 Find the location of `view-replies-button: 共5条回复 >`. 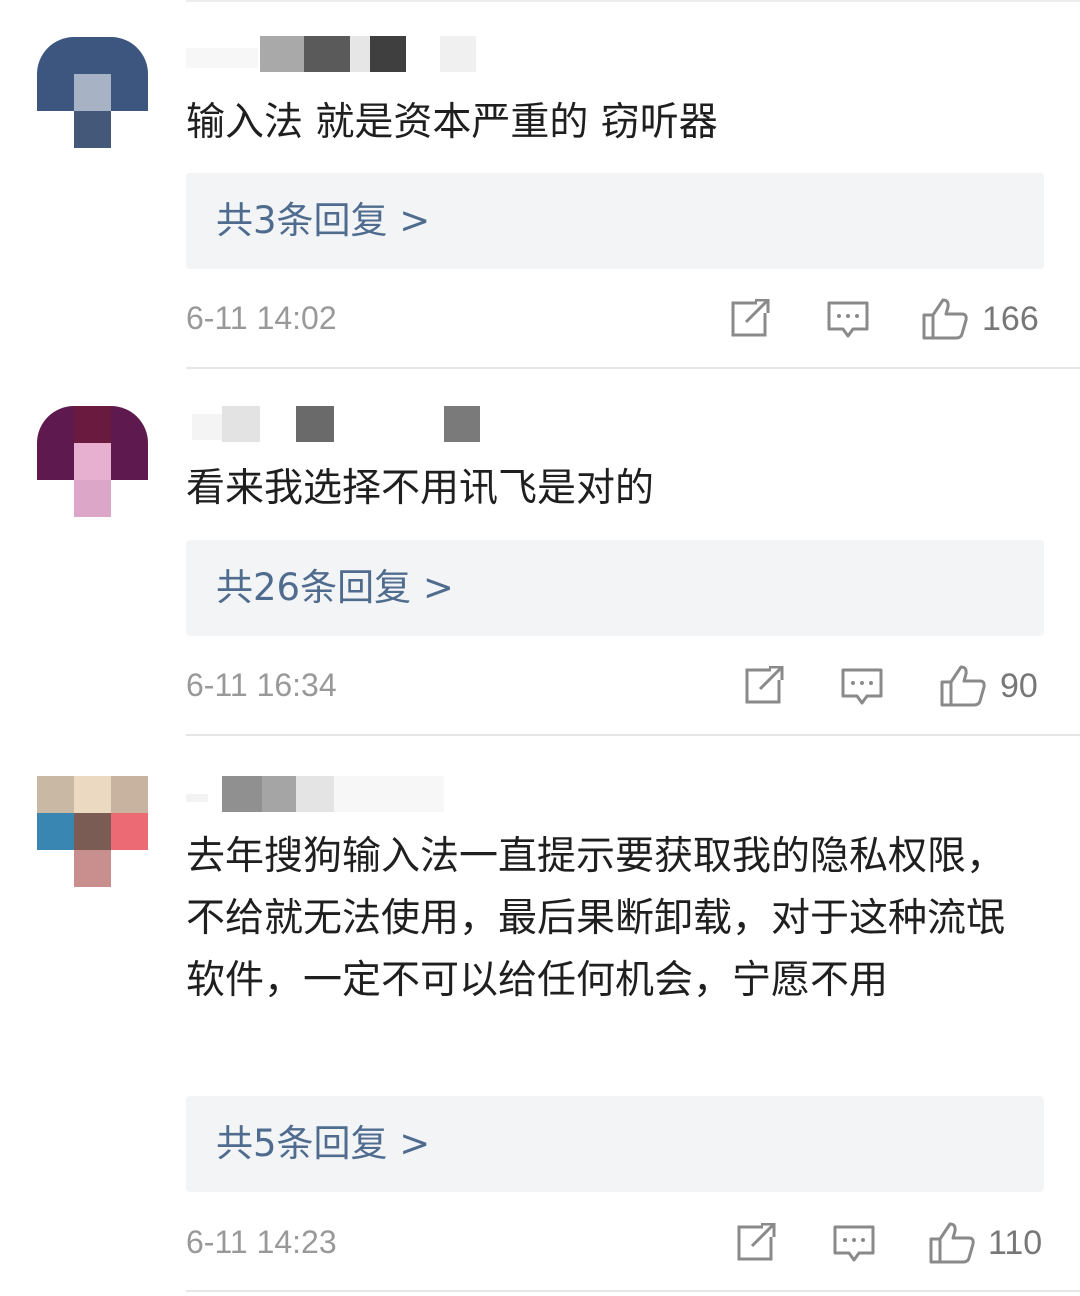

view-replies-button: 共5条回复 > is located at coordinates (615, 1144).